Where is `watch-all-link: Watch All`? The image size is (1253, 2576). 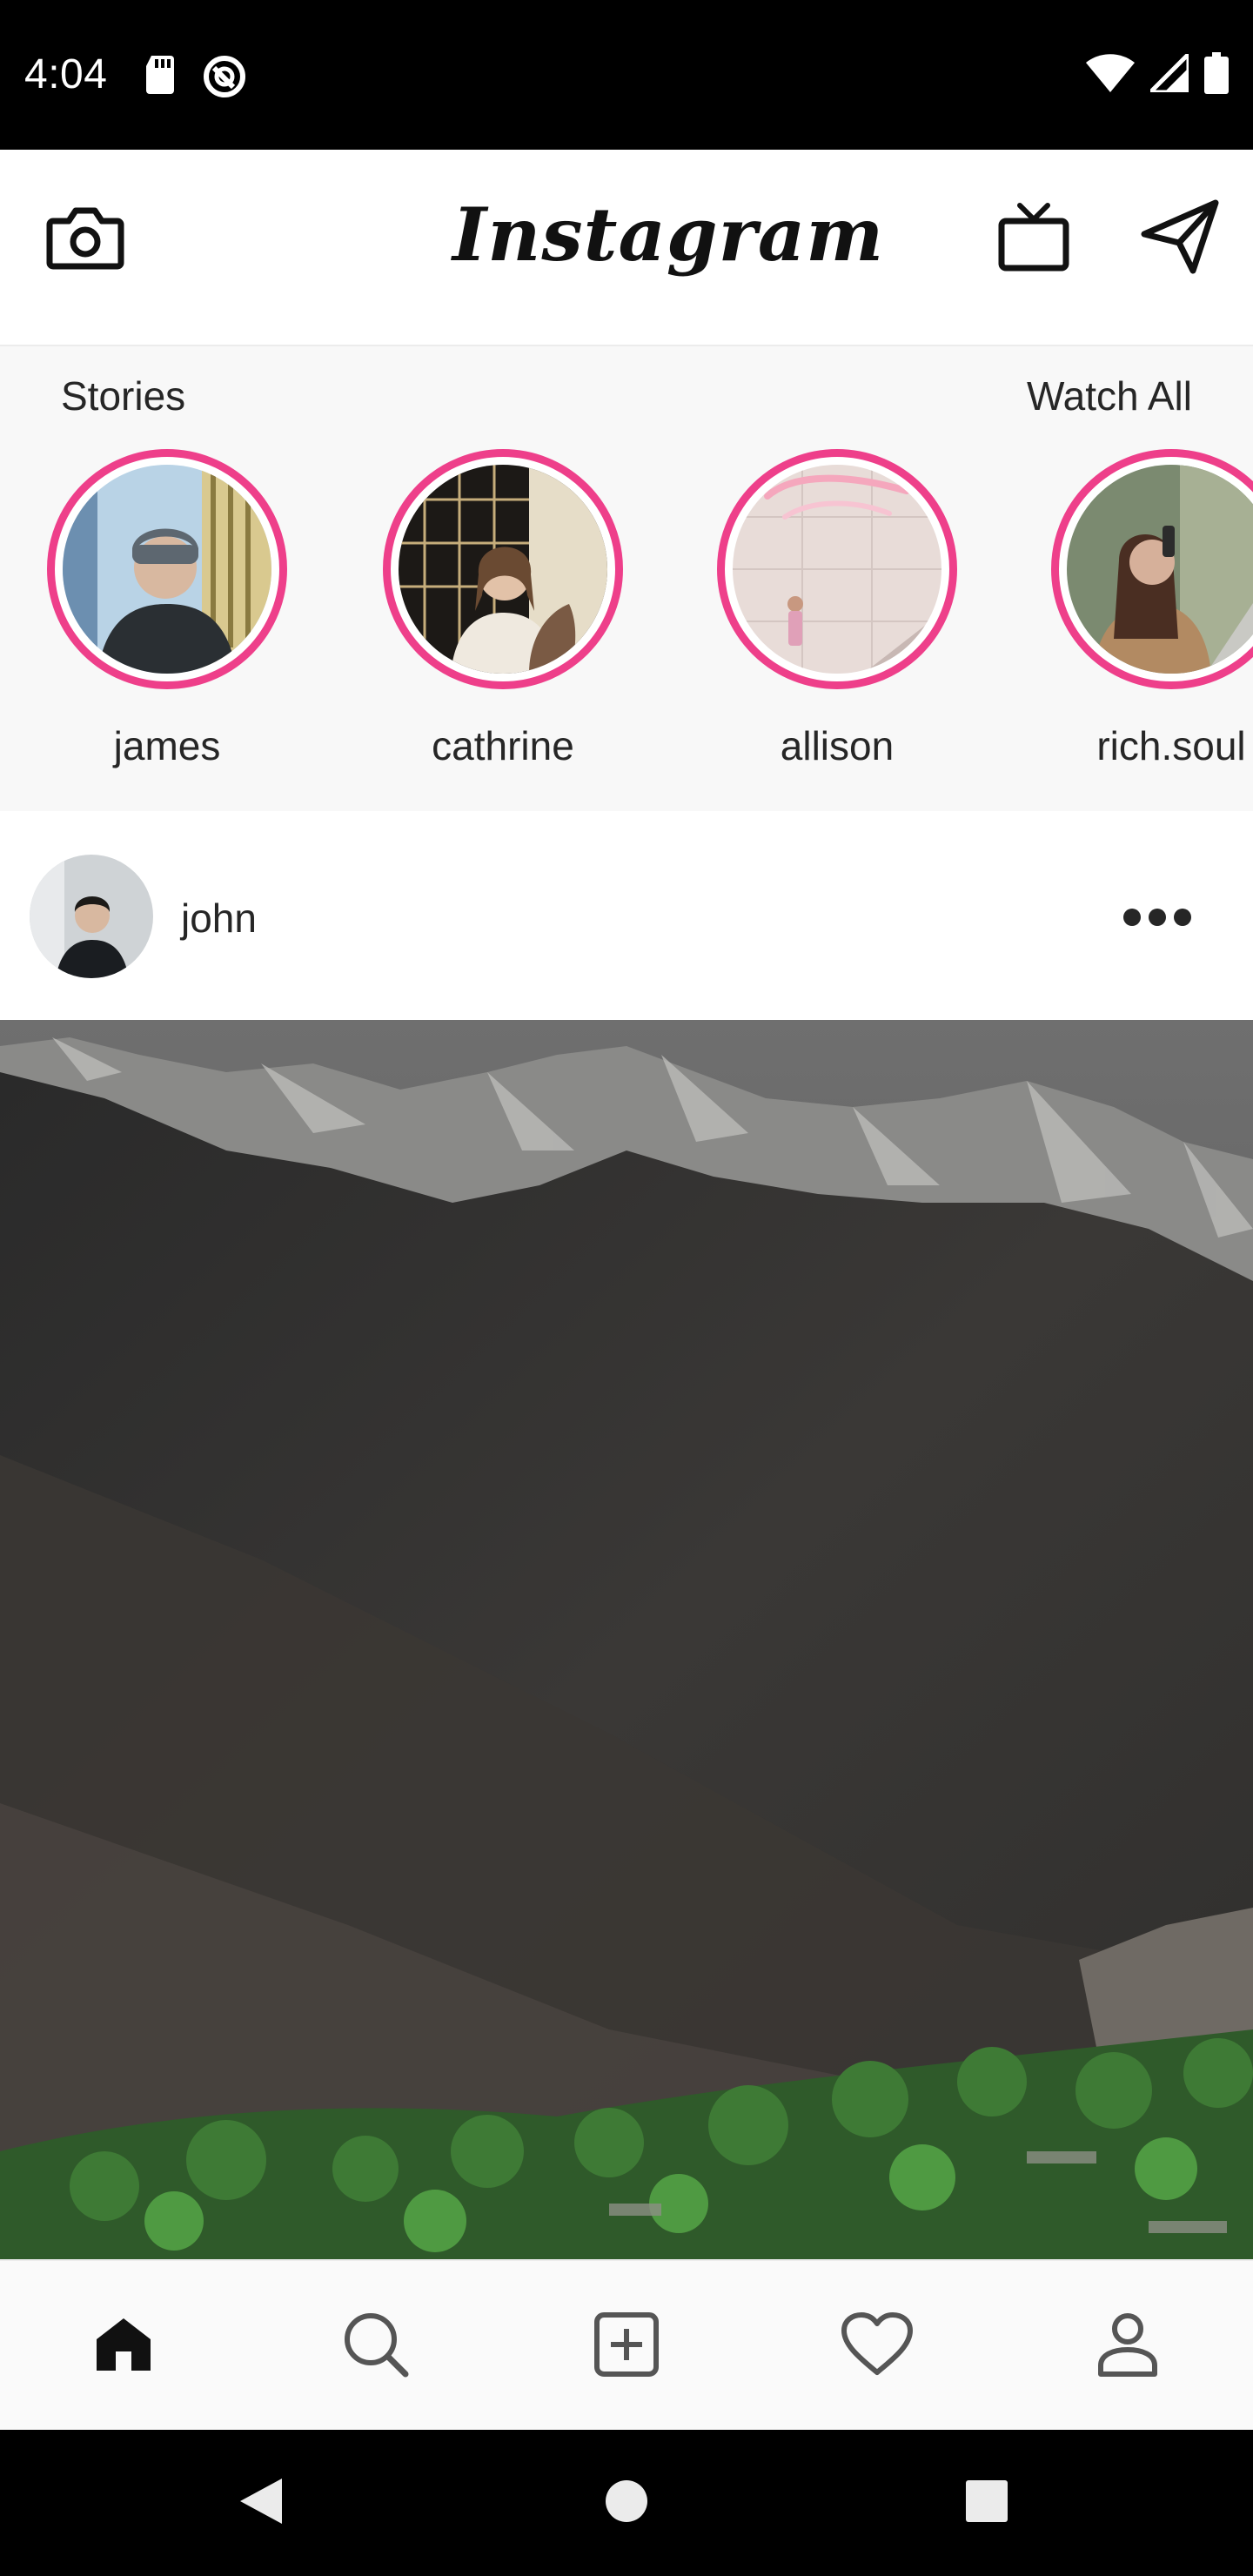
watch-all-link: Watch All is located at coordinates (1109, 395).